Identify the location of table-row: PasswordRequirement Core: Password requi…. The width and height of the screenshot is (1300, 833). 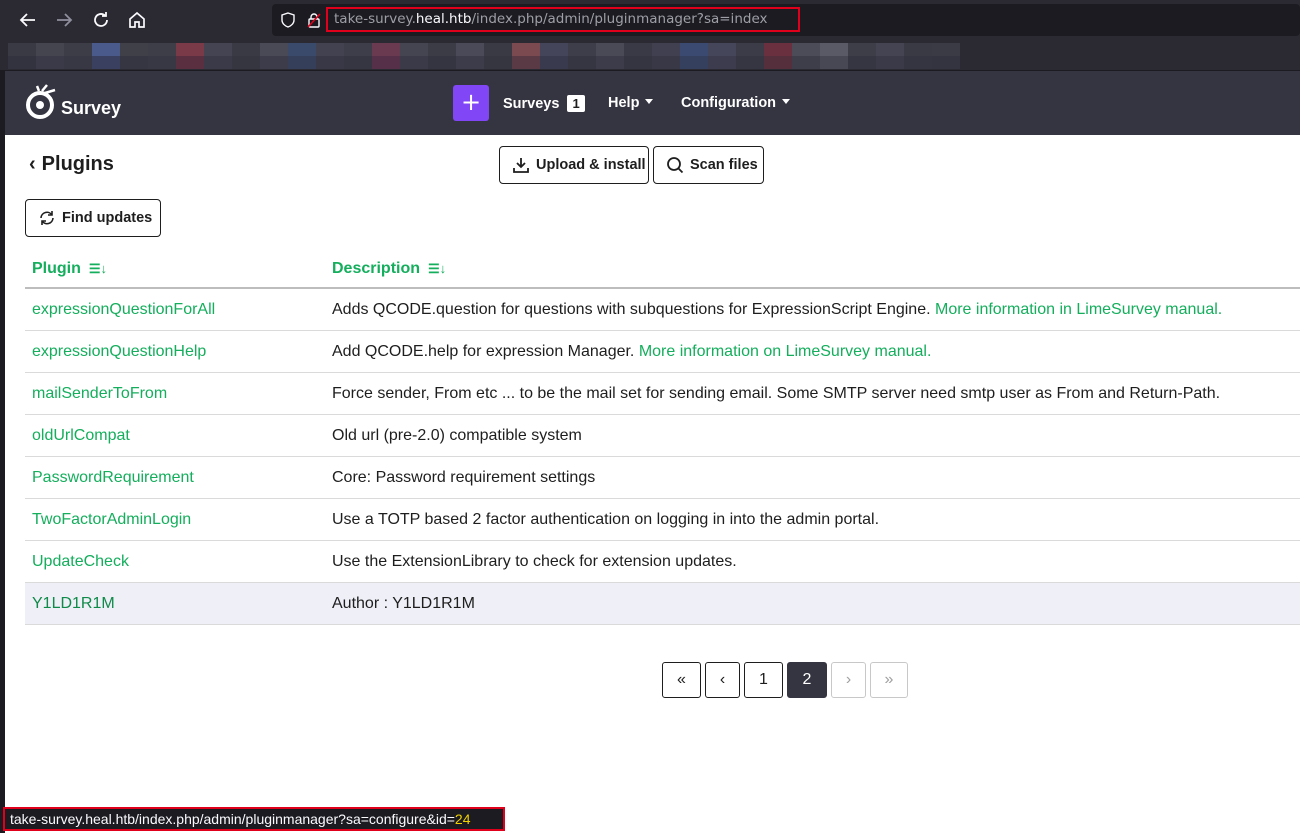
(662, 478).